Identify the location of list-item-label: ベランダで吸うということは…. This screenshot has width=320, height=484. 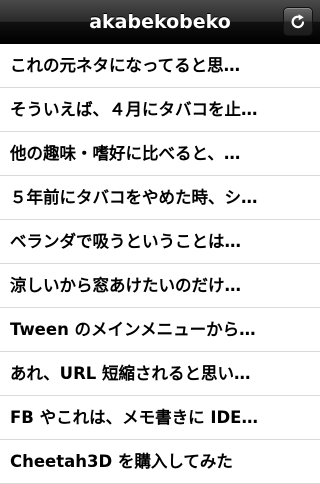
(125, 241).